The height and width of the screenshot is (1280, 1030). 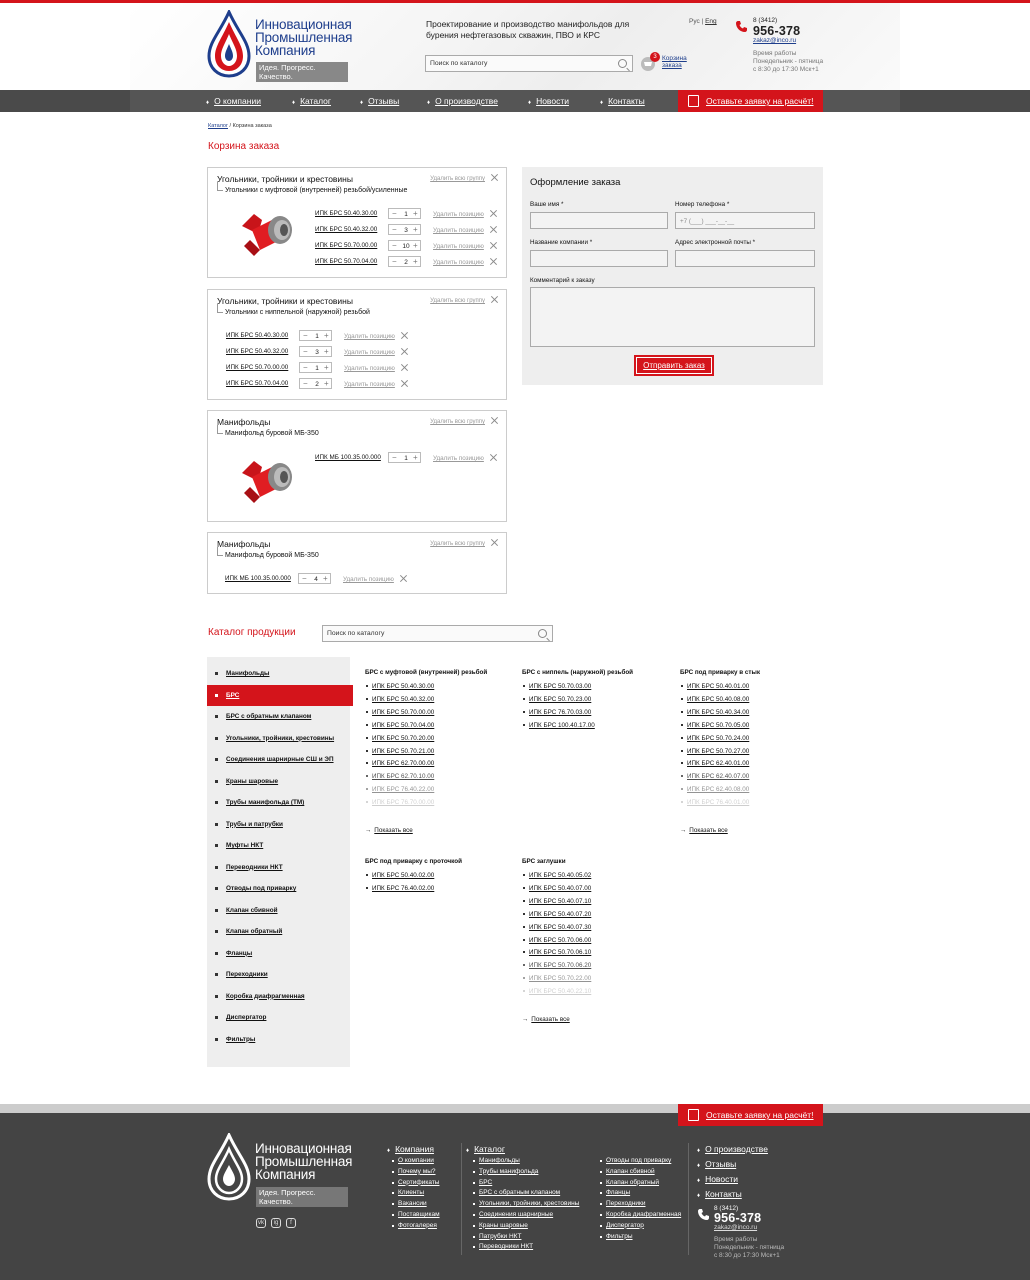 What do you see at coordinates (774, 40) in the screenshot?
I see `email-link: zakaz@inco.ru` at bounding box center [774, 40].